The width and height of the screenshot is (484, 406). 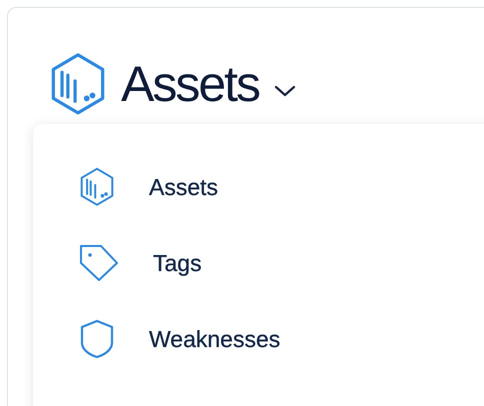 I want to click on shield-icon, so click(x=97, y=339).